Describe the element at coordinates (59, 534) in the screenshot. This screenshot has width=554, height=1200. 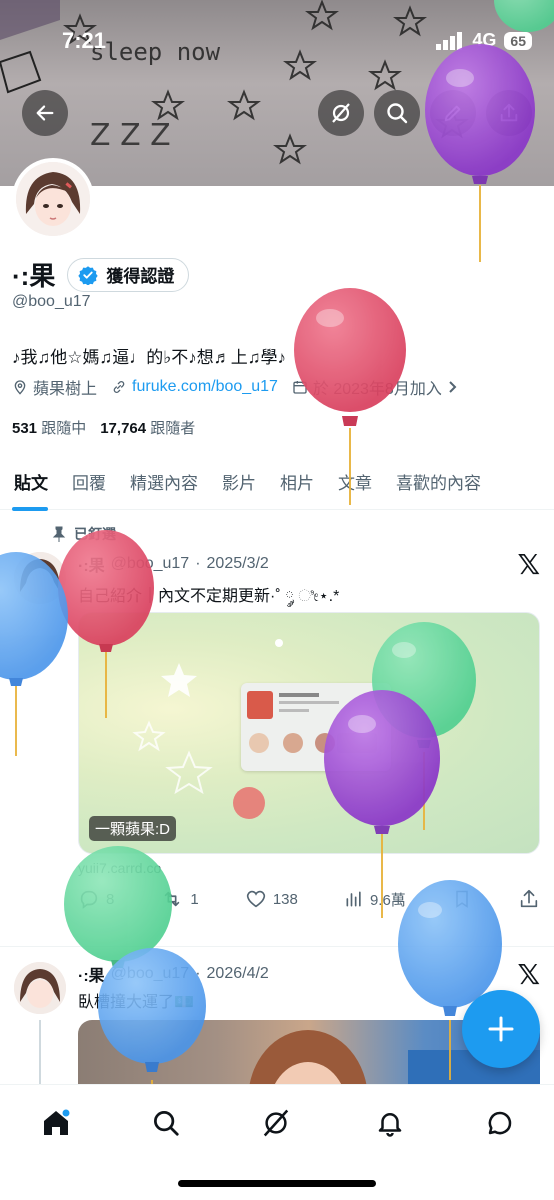
I see `pin-icon` at that location.